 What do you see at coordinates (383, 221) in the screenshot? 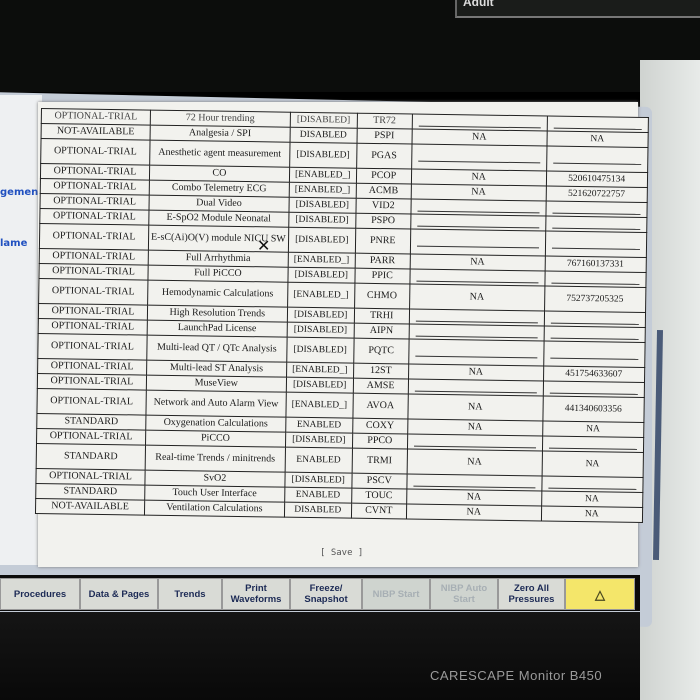
I see `code-cell: PSPO` at bounding box center [383, 221].